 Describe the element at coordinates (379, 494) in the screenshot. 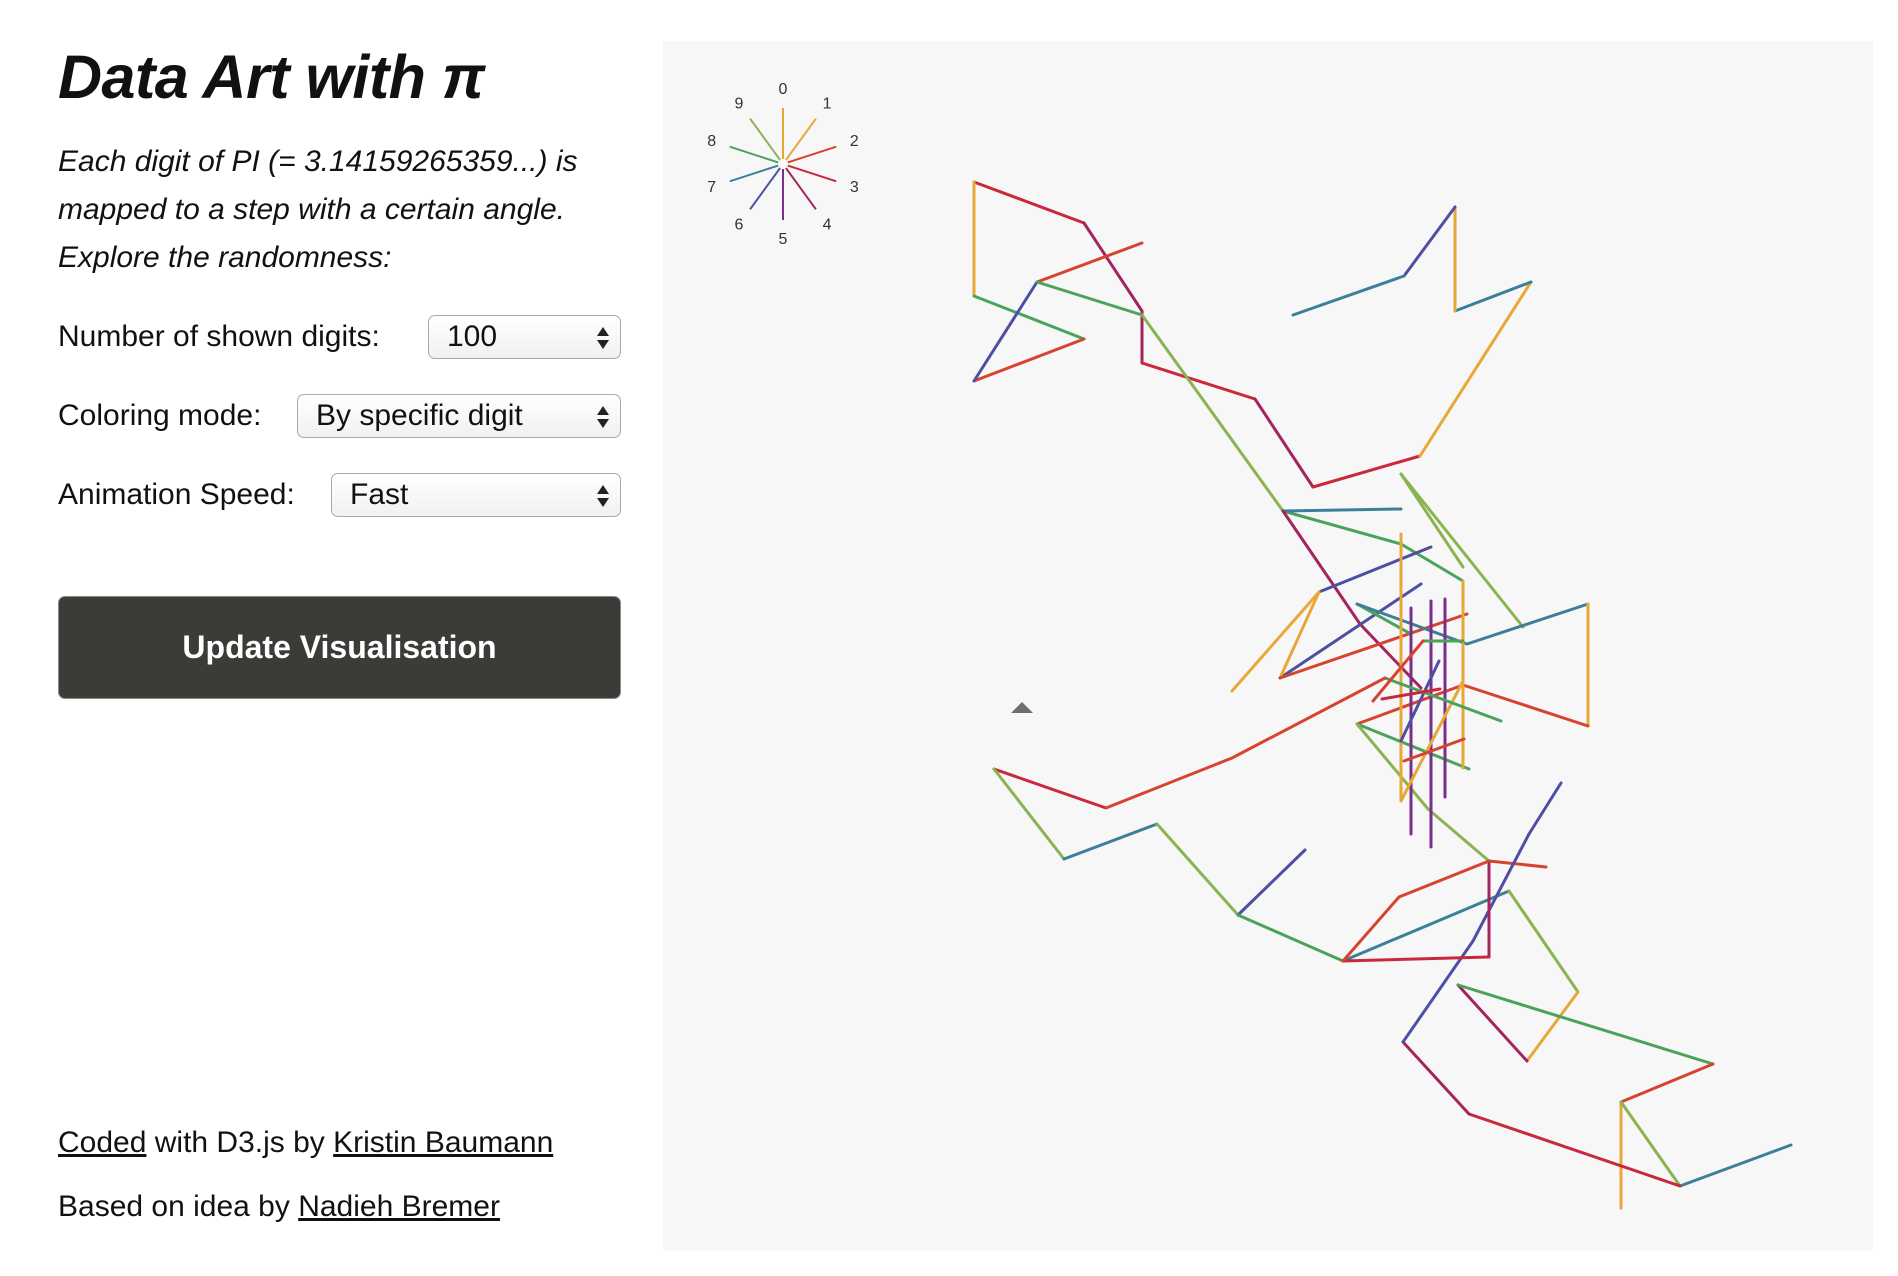

I see `speed-select-value: Fast` at that location.